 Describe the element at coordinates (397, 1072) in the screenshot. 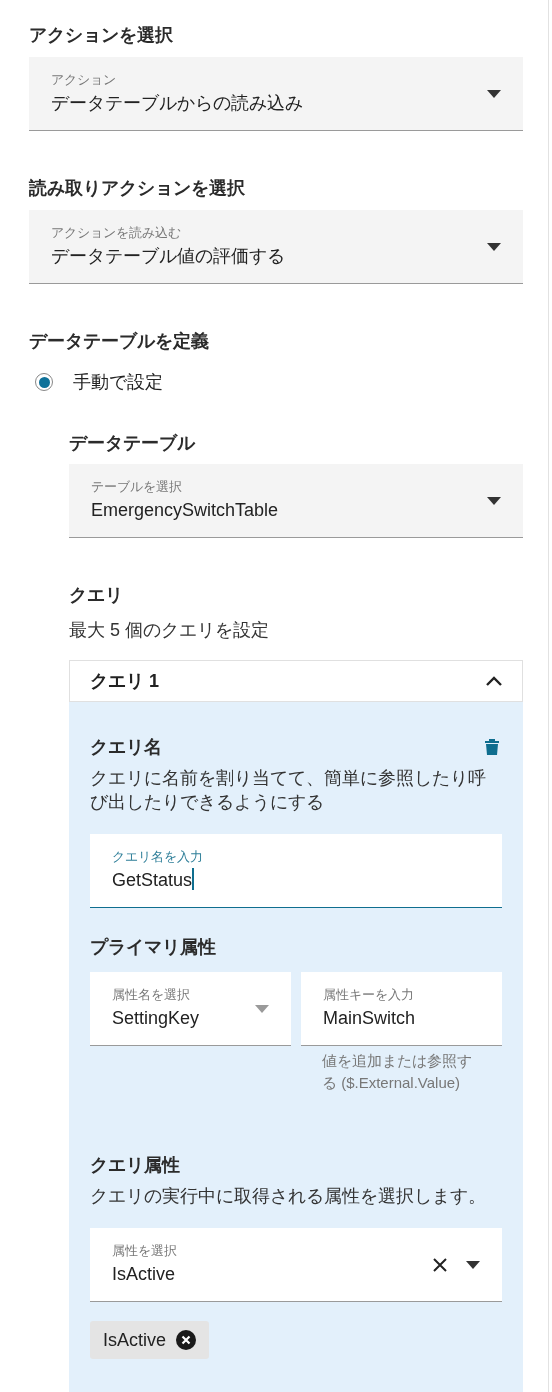

I see `helper-text: 値を追加または参照する ($.External.Value)` at that location.